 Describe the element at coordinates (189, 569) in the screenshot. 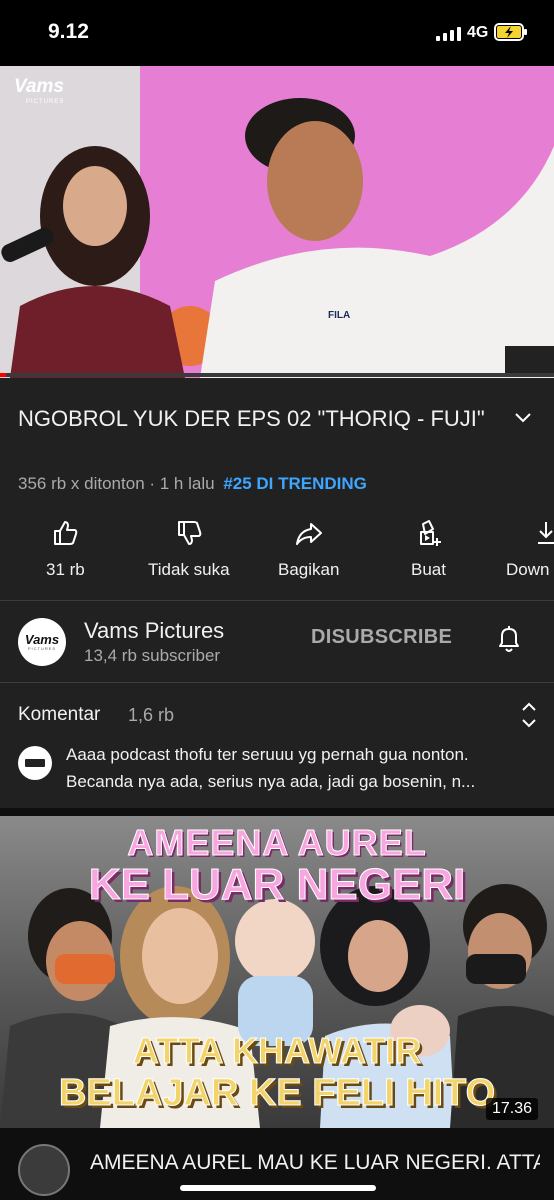

I see `dislike-label: Tidak suka` at that location.